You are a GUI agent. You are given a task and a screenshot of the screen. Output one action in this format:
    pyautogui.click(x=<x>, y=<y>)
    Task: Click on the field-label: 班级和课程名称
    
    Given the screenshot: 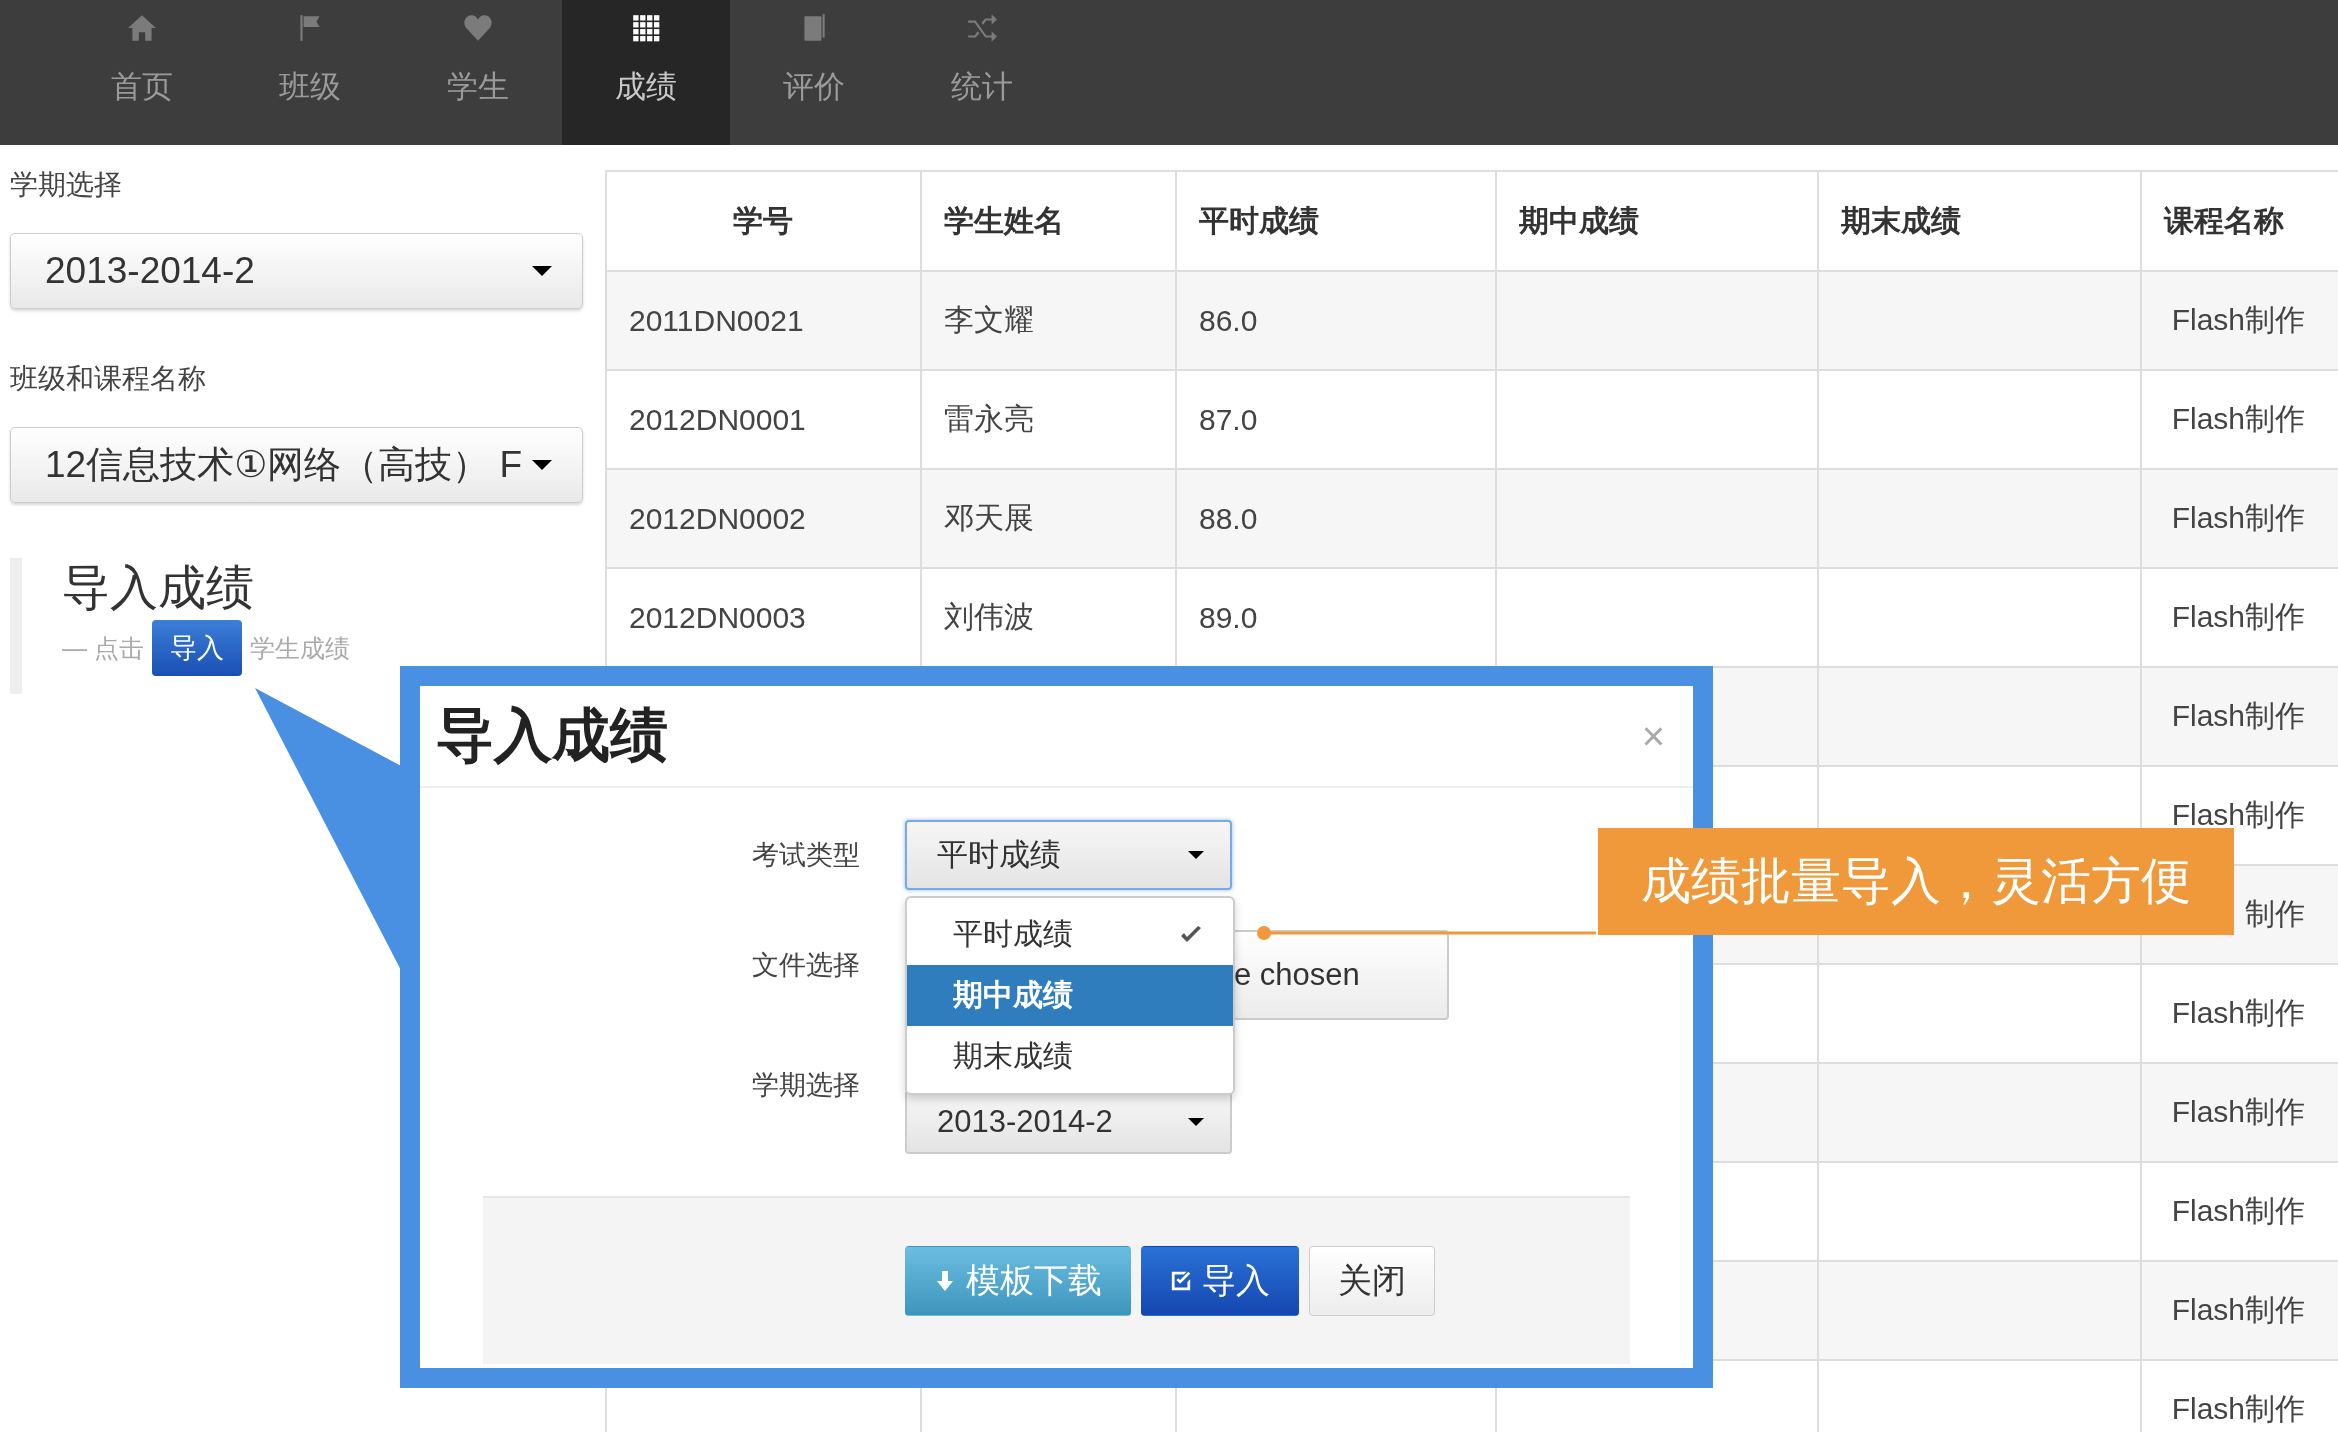 What is the action you would take?
    pyautogui.click(x=108, y=379)
    